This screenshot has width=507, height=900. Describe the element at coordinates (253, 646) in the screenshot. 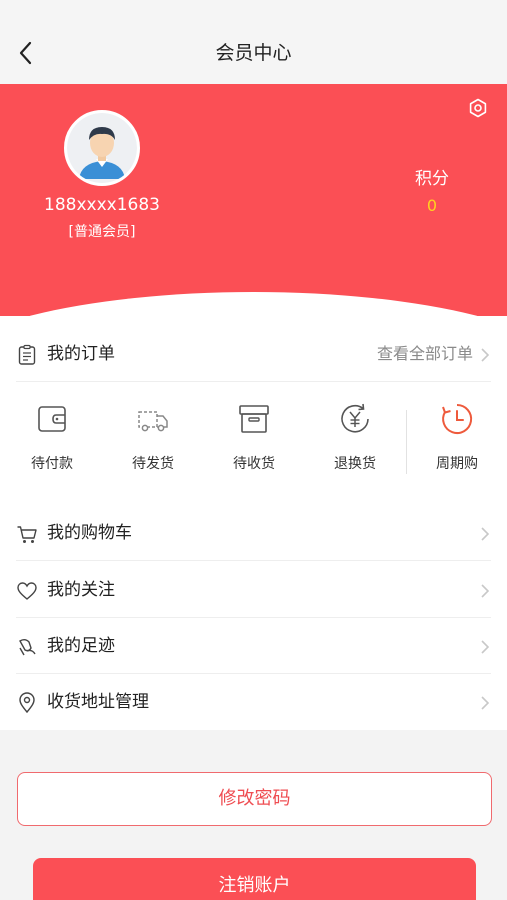

I see `menu-item-footprint: 我的足迹` at that location.